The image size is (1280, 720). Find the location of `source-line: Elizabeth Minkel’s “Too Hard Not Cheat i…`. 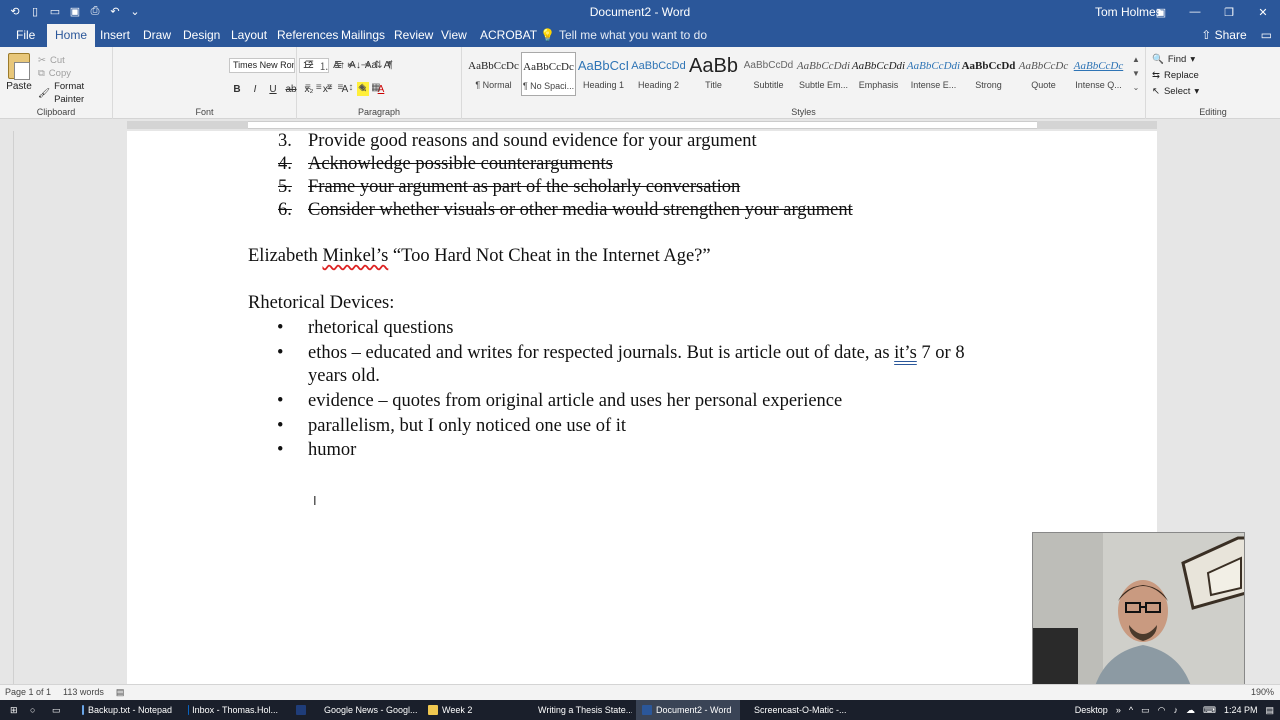

source-line: Elizabeth Minkel’s “Too Hard Not Cheat i… is located at coordinates (479, 256).